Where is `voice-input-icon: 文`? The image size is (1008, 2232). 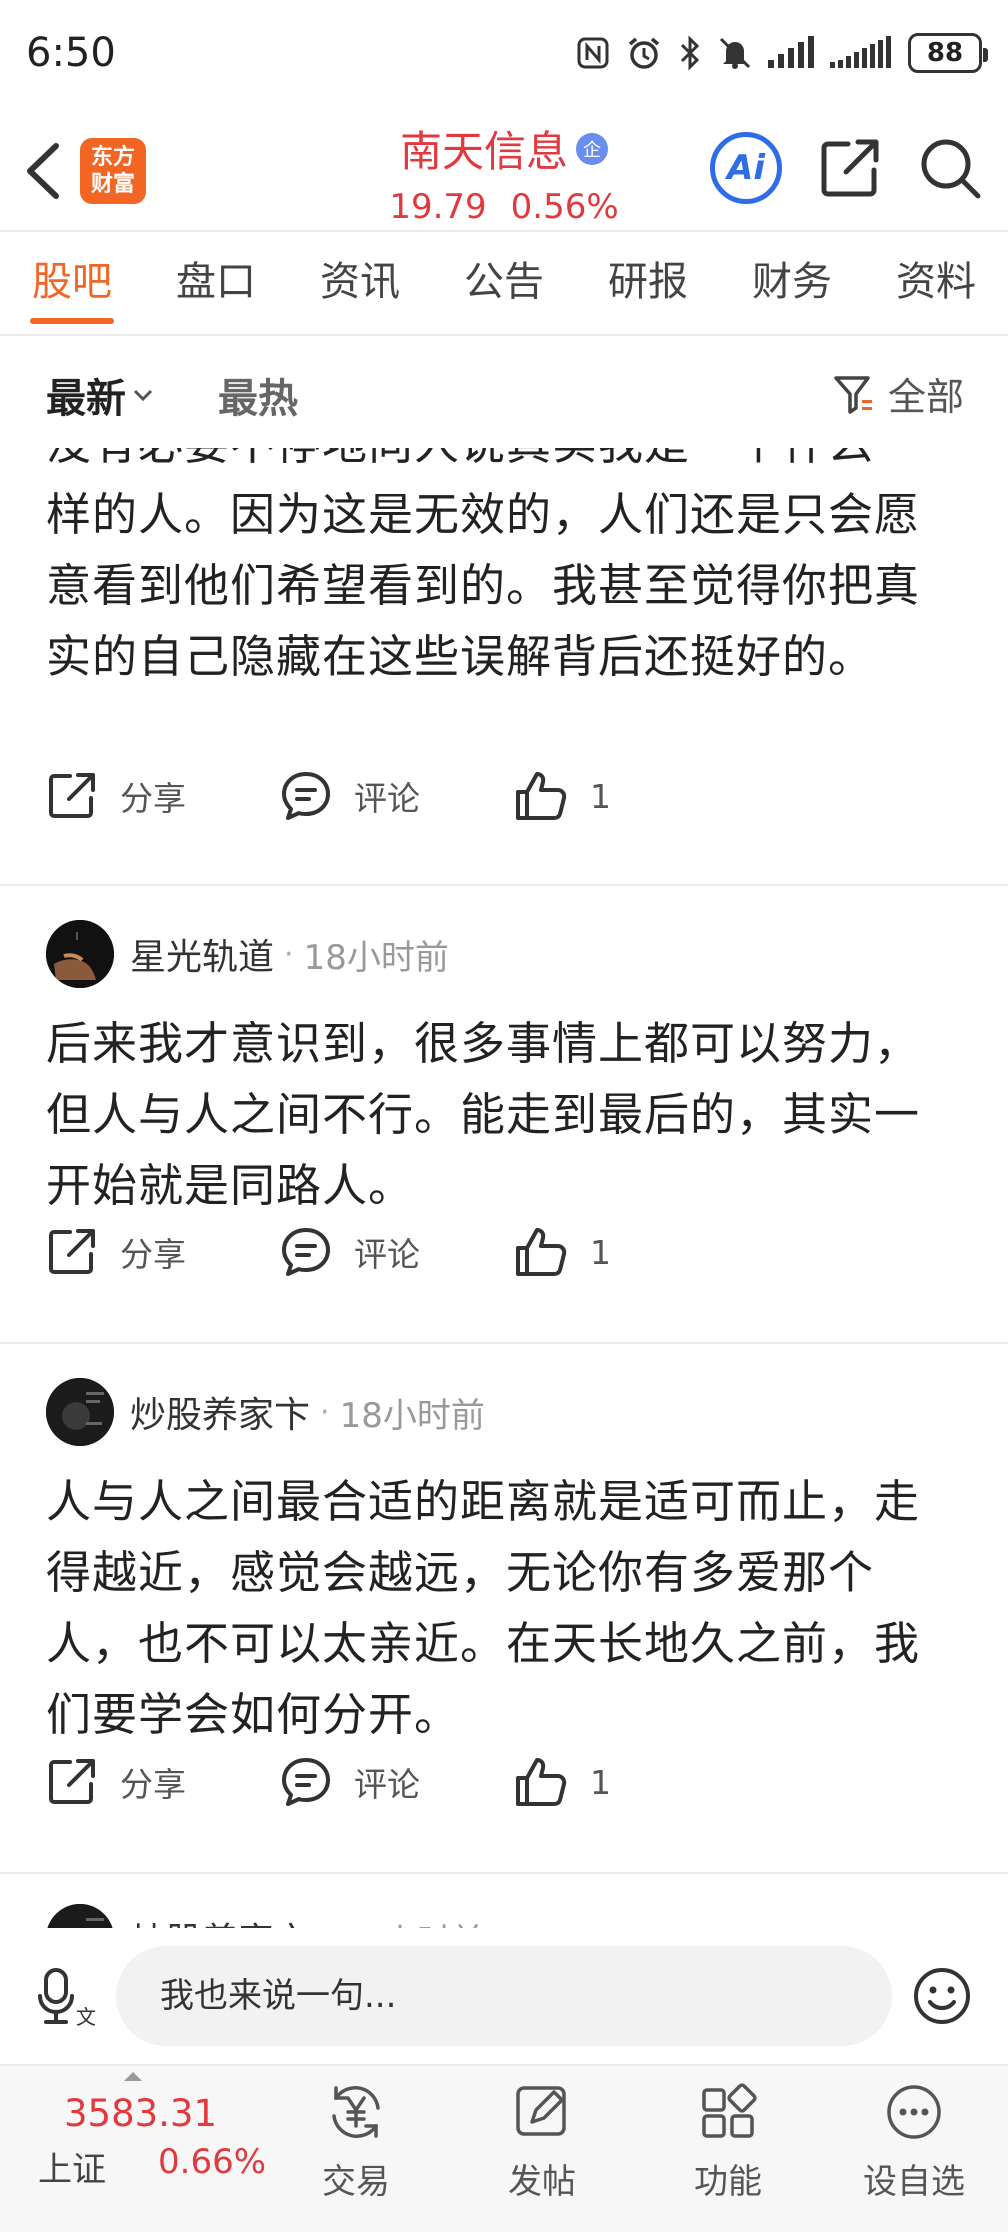 voice-input-icon: 文 is located at coordinates (67, 1997).